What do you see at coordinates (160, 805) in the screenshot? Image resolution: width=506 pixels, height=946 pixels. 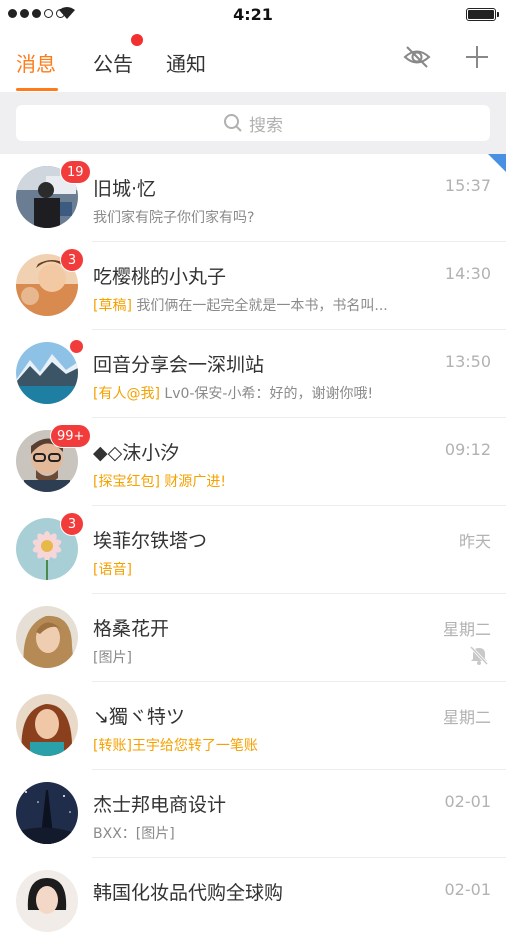 I see `conversation-name: 杰士邦电商设计` at bounding box center [160, 805].